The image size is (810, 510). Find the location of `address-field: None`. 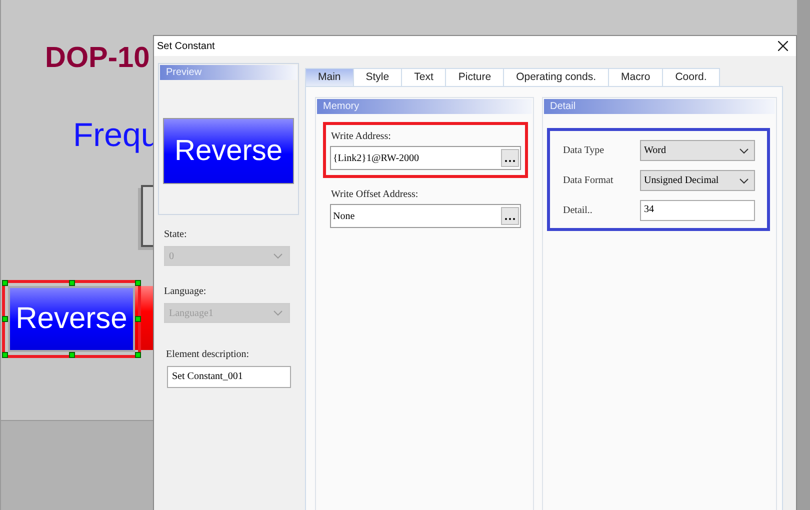

address-field: None is located at coordinates (425, 216).